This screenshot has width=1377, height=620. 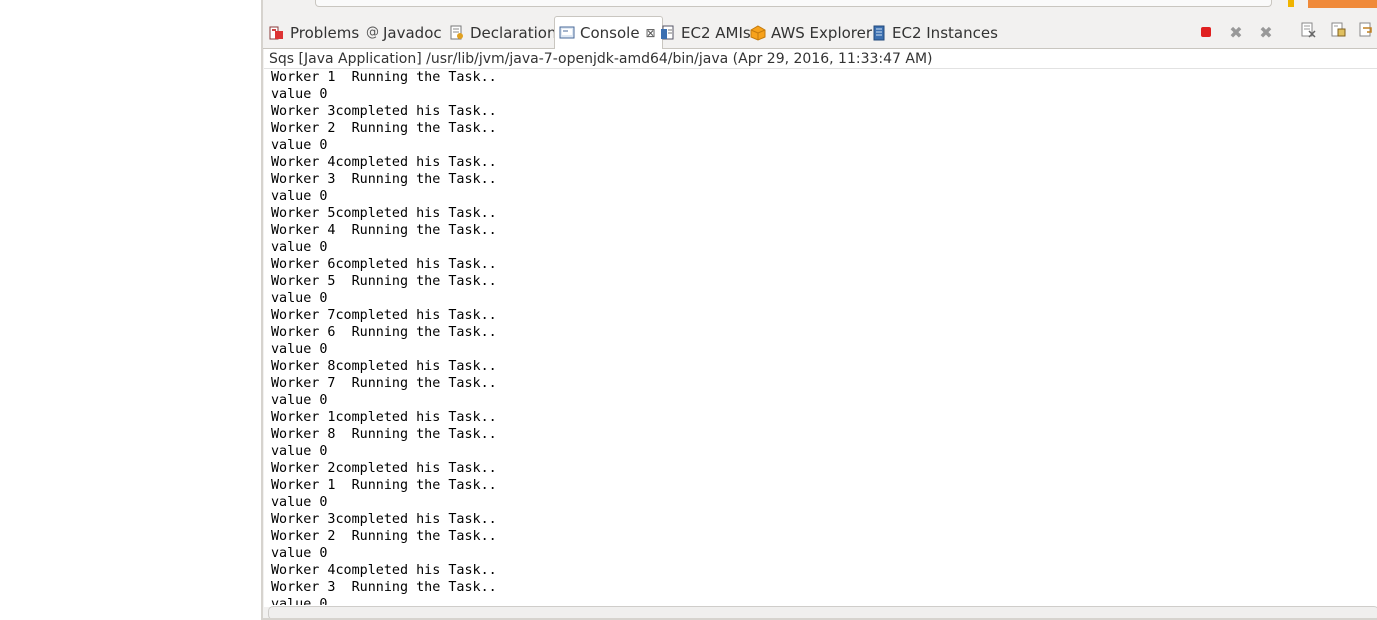 What do you see at coordinates (668, 33) in the screenshot?
I see `ec2-amis-icon` at bounding box center [668, 33].